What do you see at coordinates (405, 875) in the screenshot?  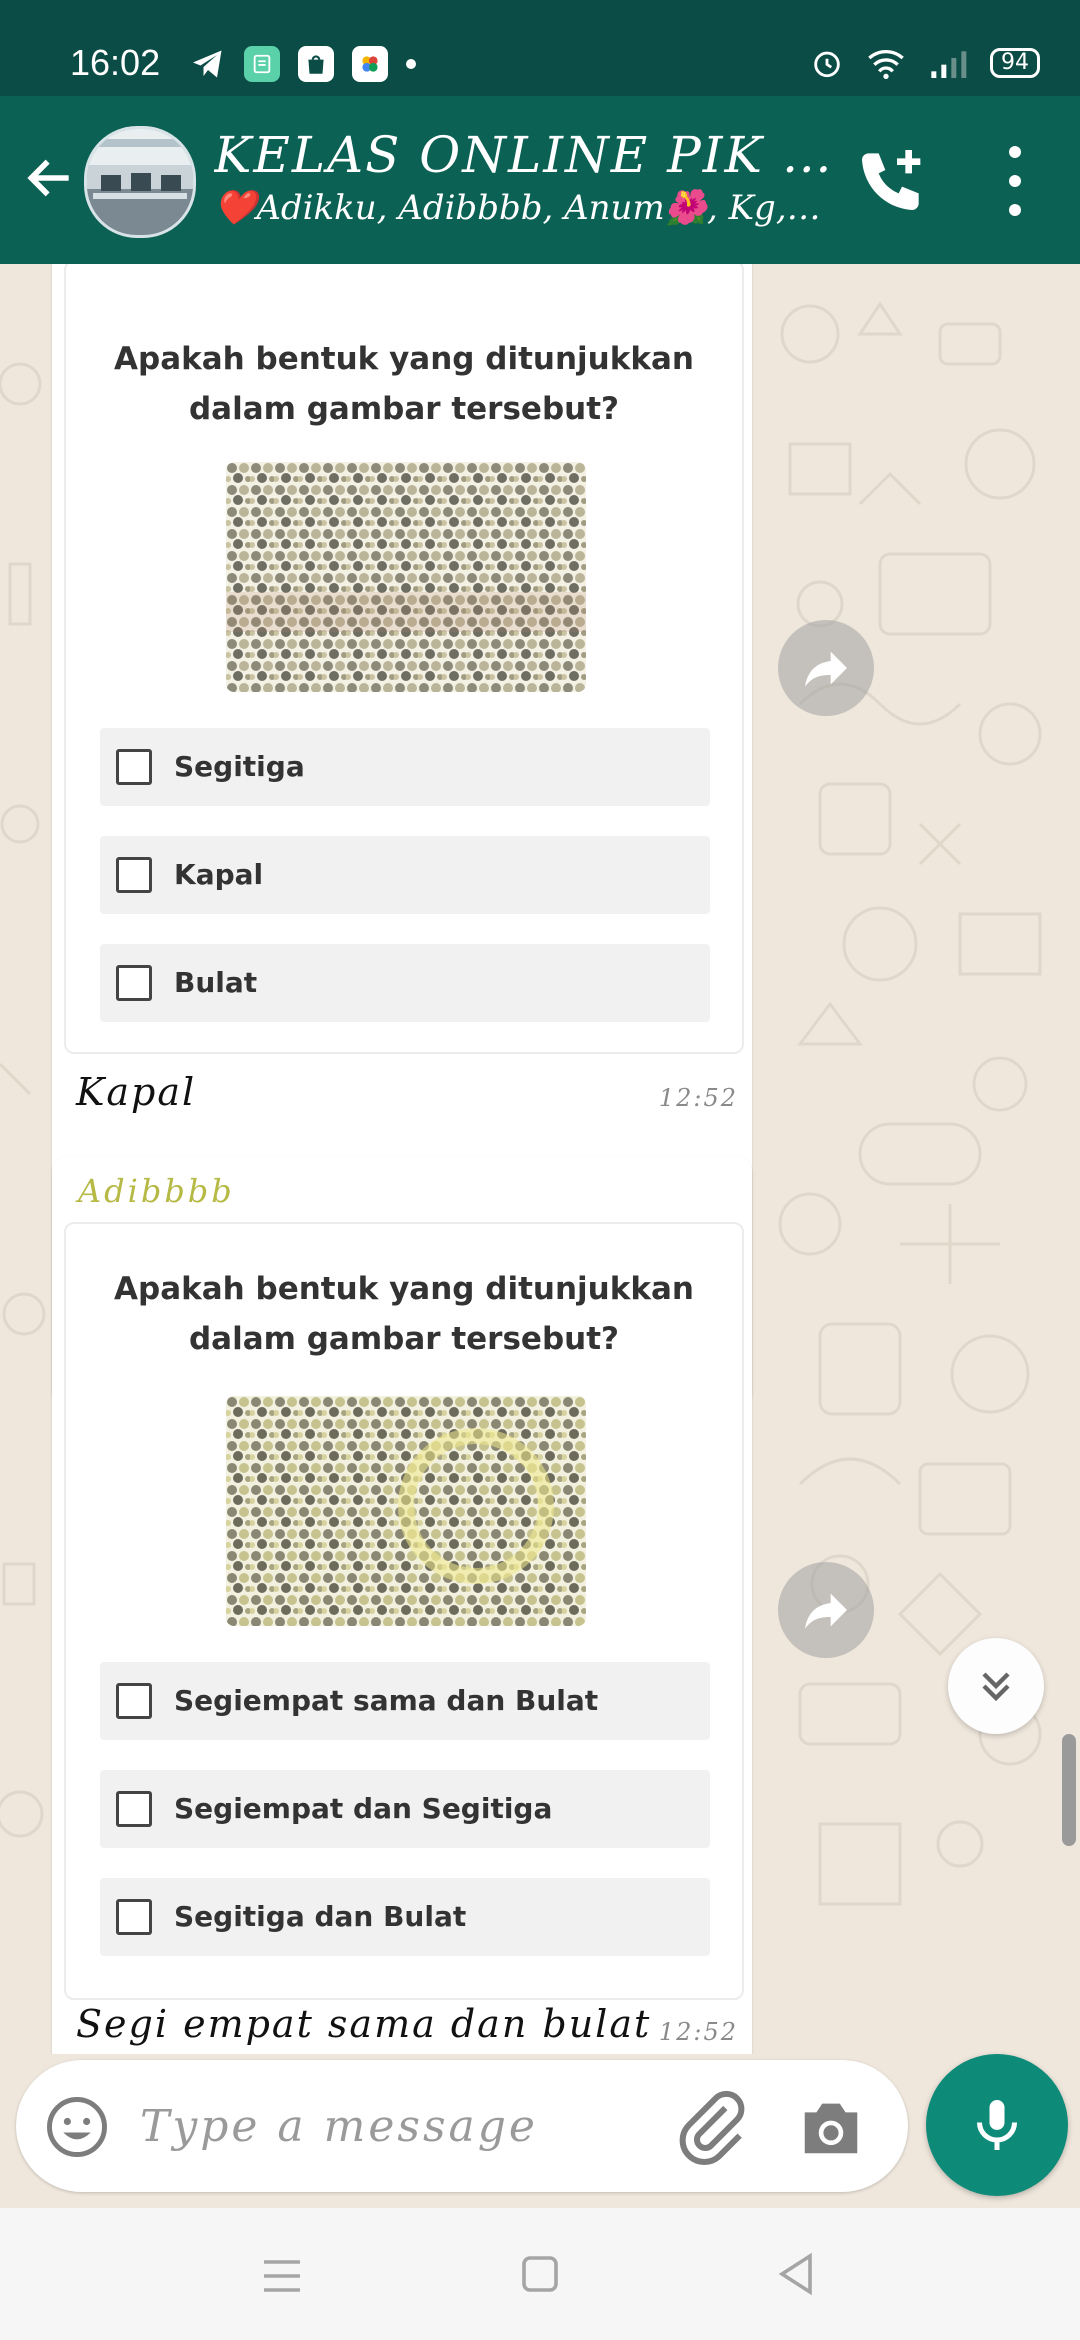 I see `quiz-option: Kapal` at bounding box center [405, 875].